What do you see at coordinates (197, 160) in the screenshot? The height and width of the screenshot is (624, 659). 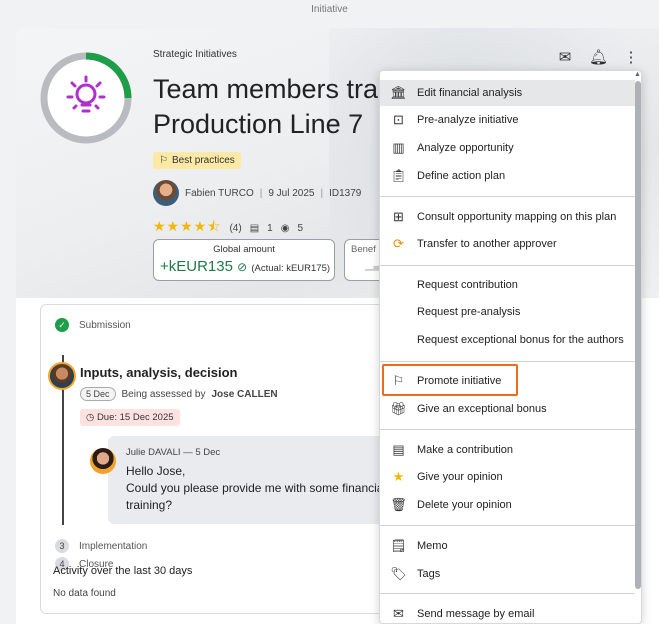 I see `best-practices-badge: ⚐ Best practices` at bounding box center [197, 160].